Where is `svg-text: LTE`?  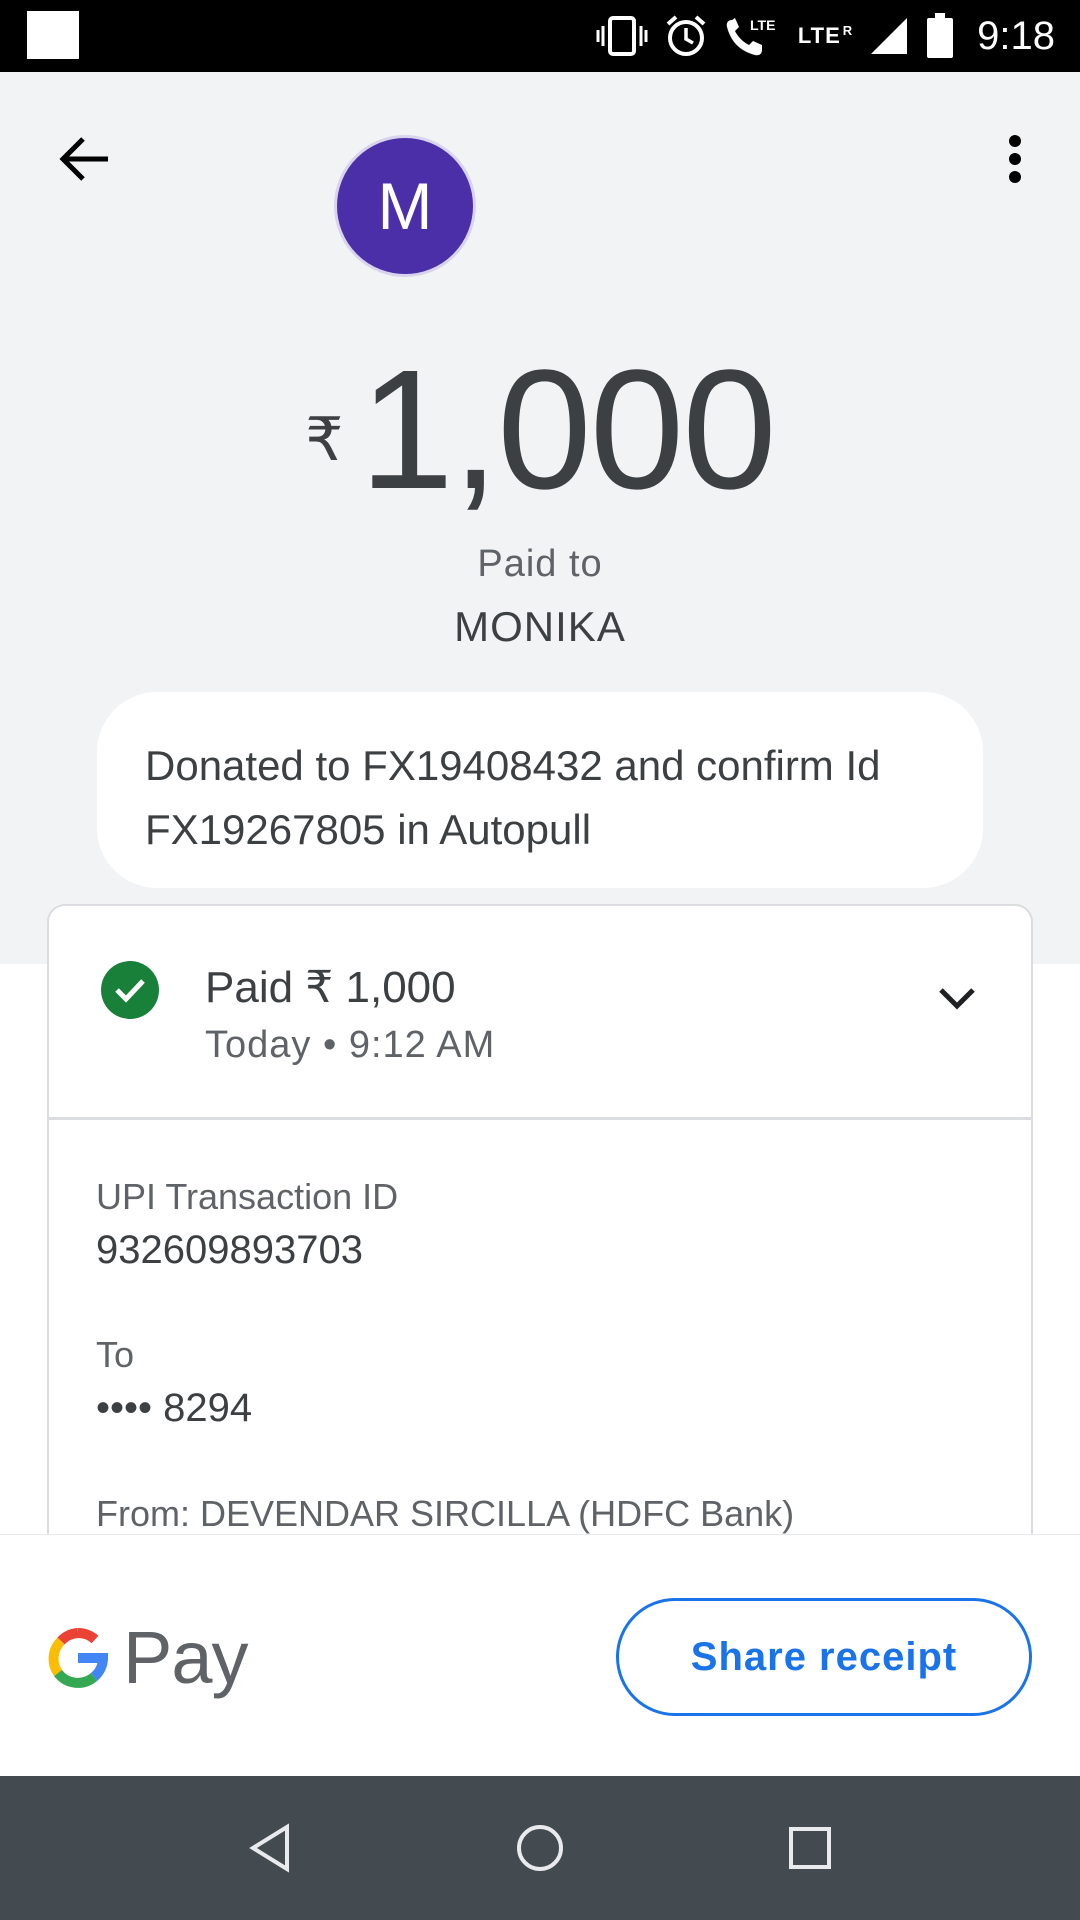
svg-text: LTE is located at coordinates (762, 25).